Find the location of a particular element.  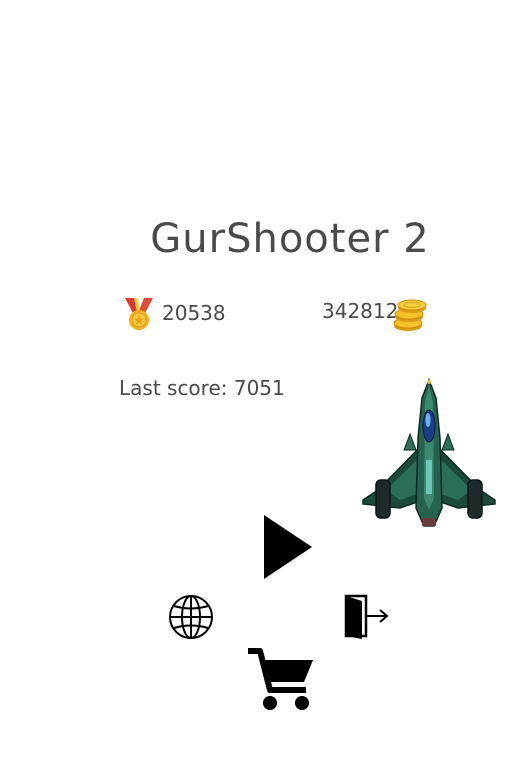

play-icon is located at coordinates (288, 547).